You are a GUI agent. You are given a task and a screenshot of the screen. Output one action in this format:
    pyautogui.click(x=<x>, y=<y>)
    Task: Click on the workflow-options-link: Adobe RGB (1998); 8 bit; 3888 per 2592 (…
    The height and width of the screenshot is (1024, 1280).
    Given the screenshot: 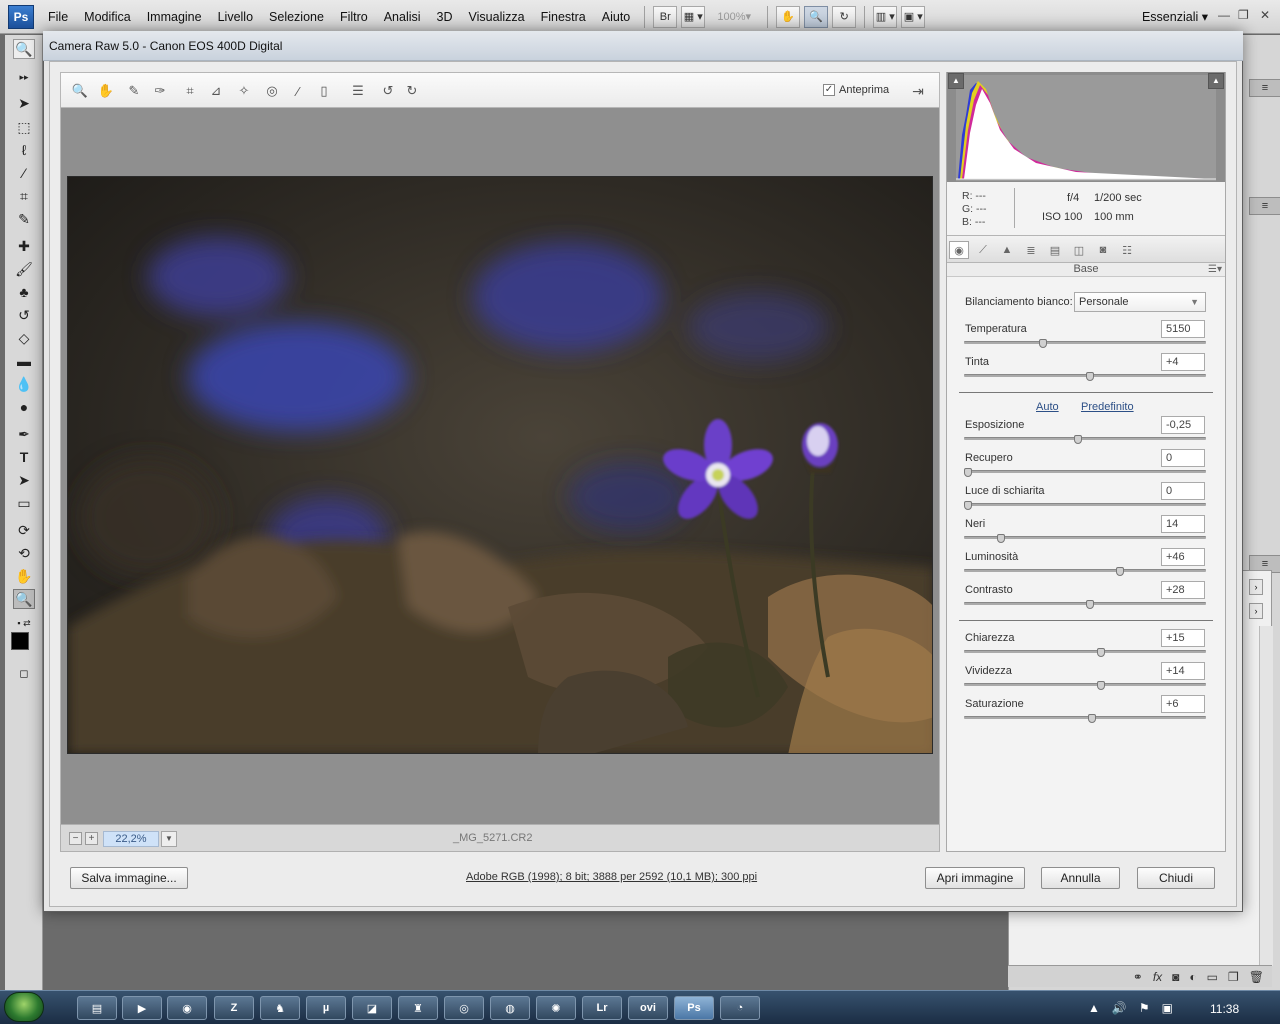 What is the action you would take?
    pyautogui.click(x=611, y=877)
    